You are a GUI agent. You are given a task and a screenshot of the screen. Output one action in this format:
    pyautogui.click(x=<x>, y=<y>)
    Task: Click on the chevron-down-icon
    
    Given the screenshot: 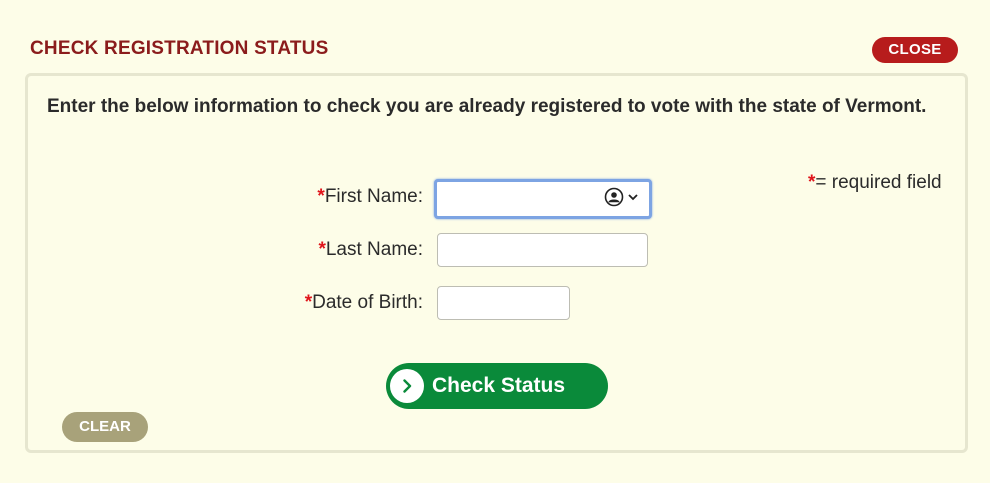 What is the action you would take?
    pyautogui.click(x=633, y=197)
    